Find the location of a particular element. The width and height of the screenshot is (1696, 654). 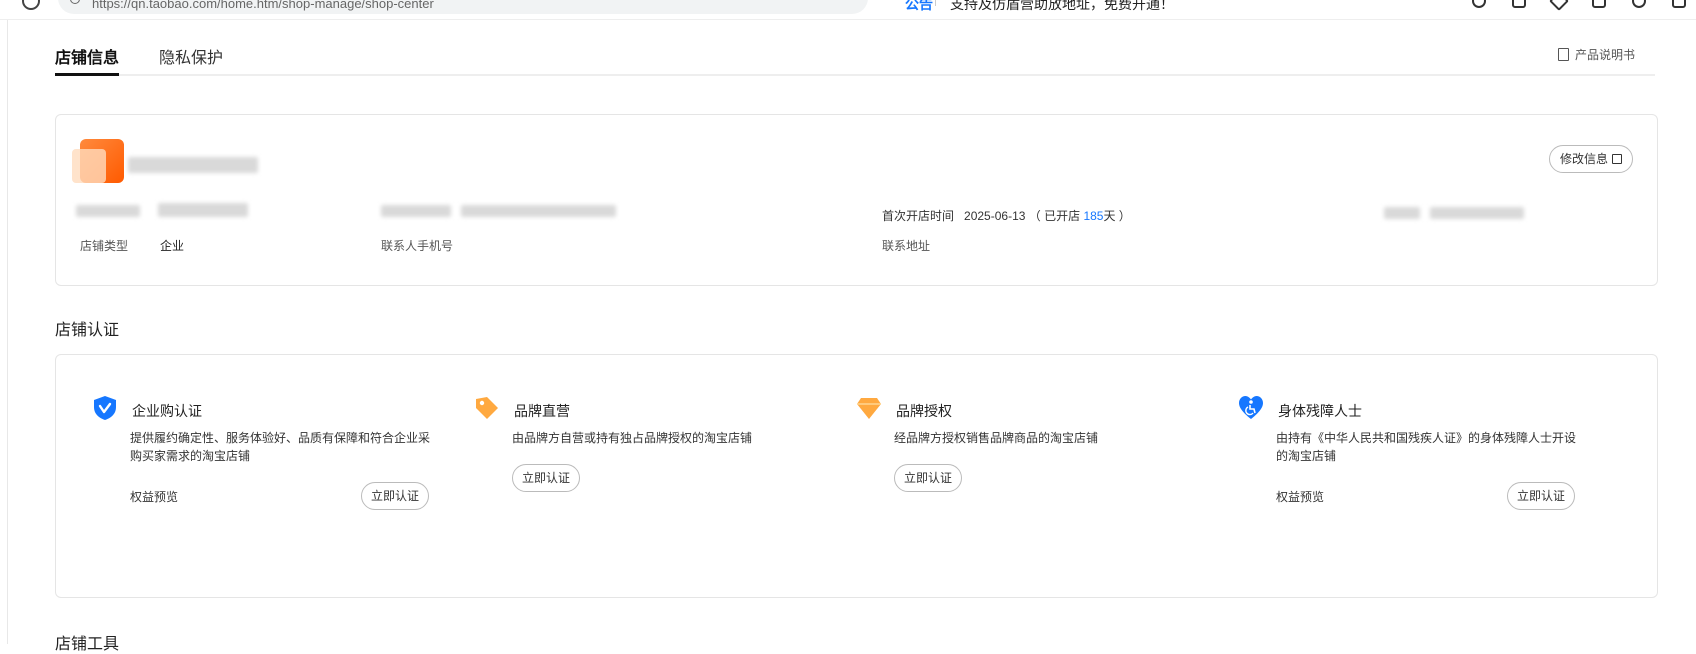

clock-icon is located at coordinates (1479, 4).